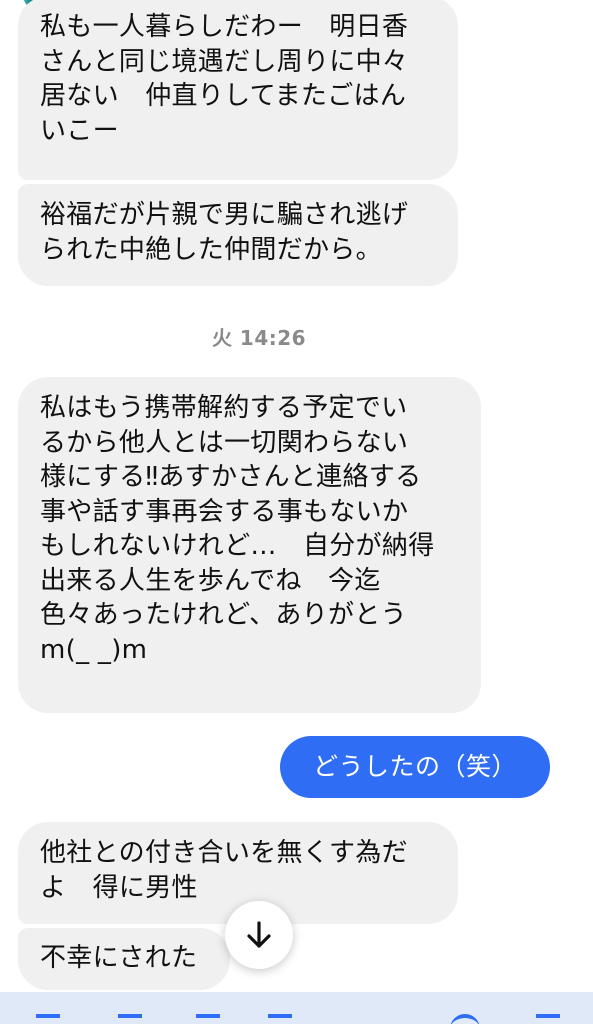 The image size is (593, 1024). Describe the element at coordinates (79, 130) in the screenshot. I see `message-line: いこー` at that location.